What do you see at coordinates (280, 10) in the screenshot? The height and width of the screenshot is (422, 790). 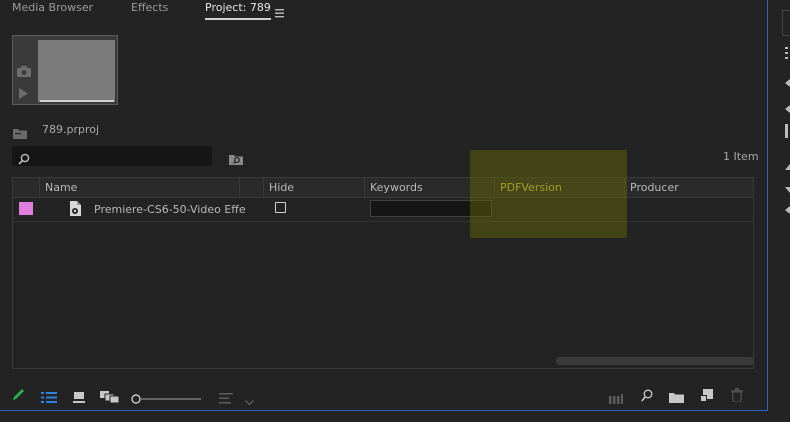 I see `hamburger-icon` at bounding box center [280, 10].